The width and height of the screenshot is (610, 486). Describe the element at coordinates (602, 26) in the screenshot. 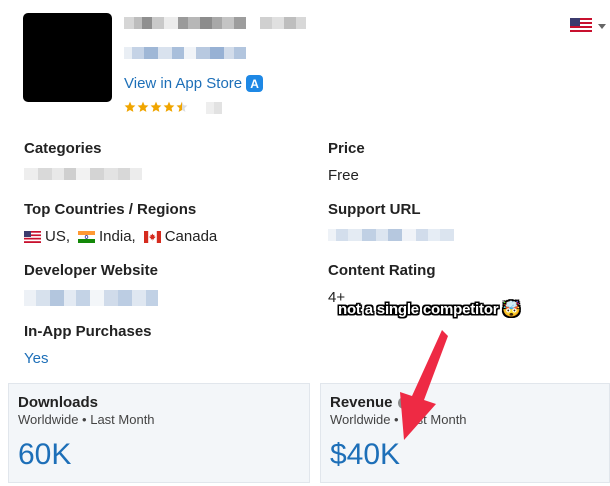

I see `region-dropdown-caret-icon` at that location.